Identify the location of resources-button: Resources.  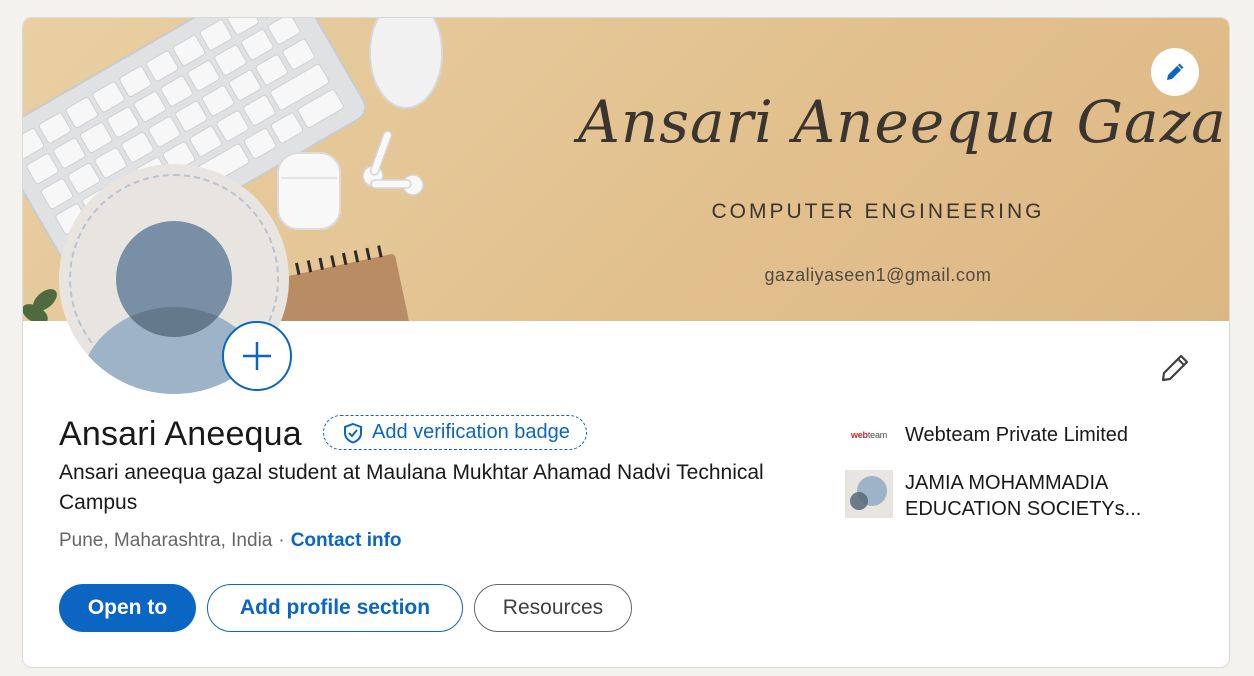
(553, 608).